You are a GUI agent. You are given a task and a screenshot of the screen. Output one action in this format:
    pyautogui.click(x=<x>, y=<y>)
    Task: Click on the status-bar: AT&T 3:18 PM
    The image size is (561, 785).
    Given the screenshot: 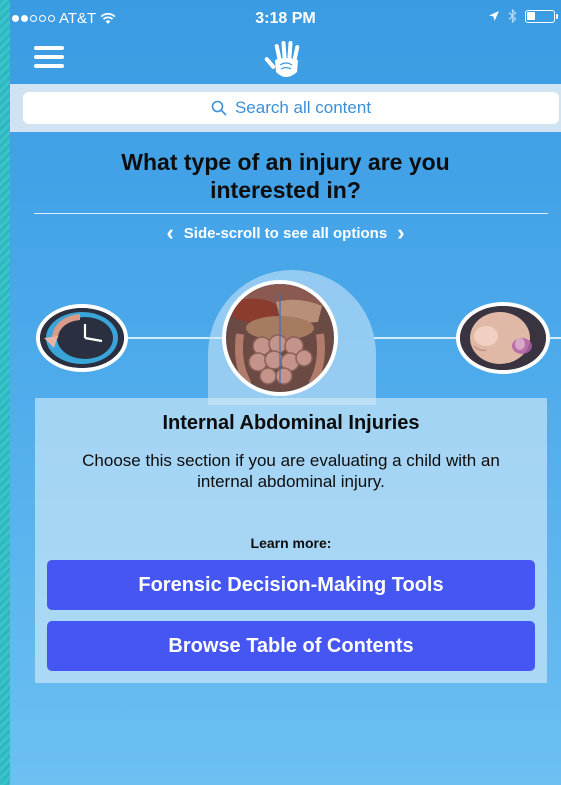 What is the action you would take?
    pyautogui.click(x=285, y=19)
    